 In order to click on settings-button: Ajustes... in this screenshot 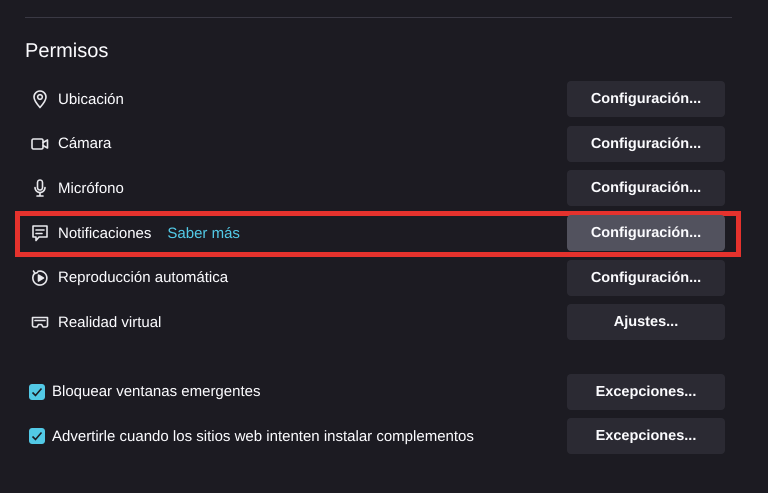, I will do `click(646, 322)`.